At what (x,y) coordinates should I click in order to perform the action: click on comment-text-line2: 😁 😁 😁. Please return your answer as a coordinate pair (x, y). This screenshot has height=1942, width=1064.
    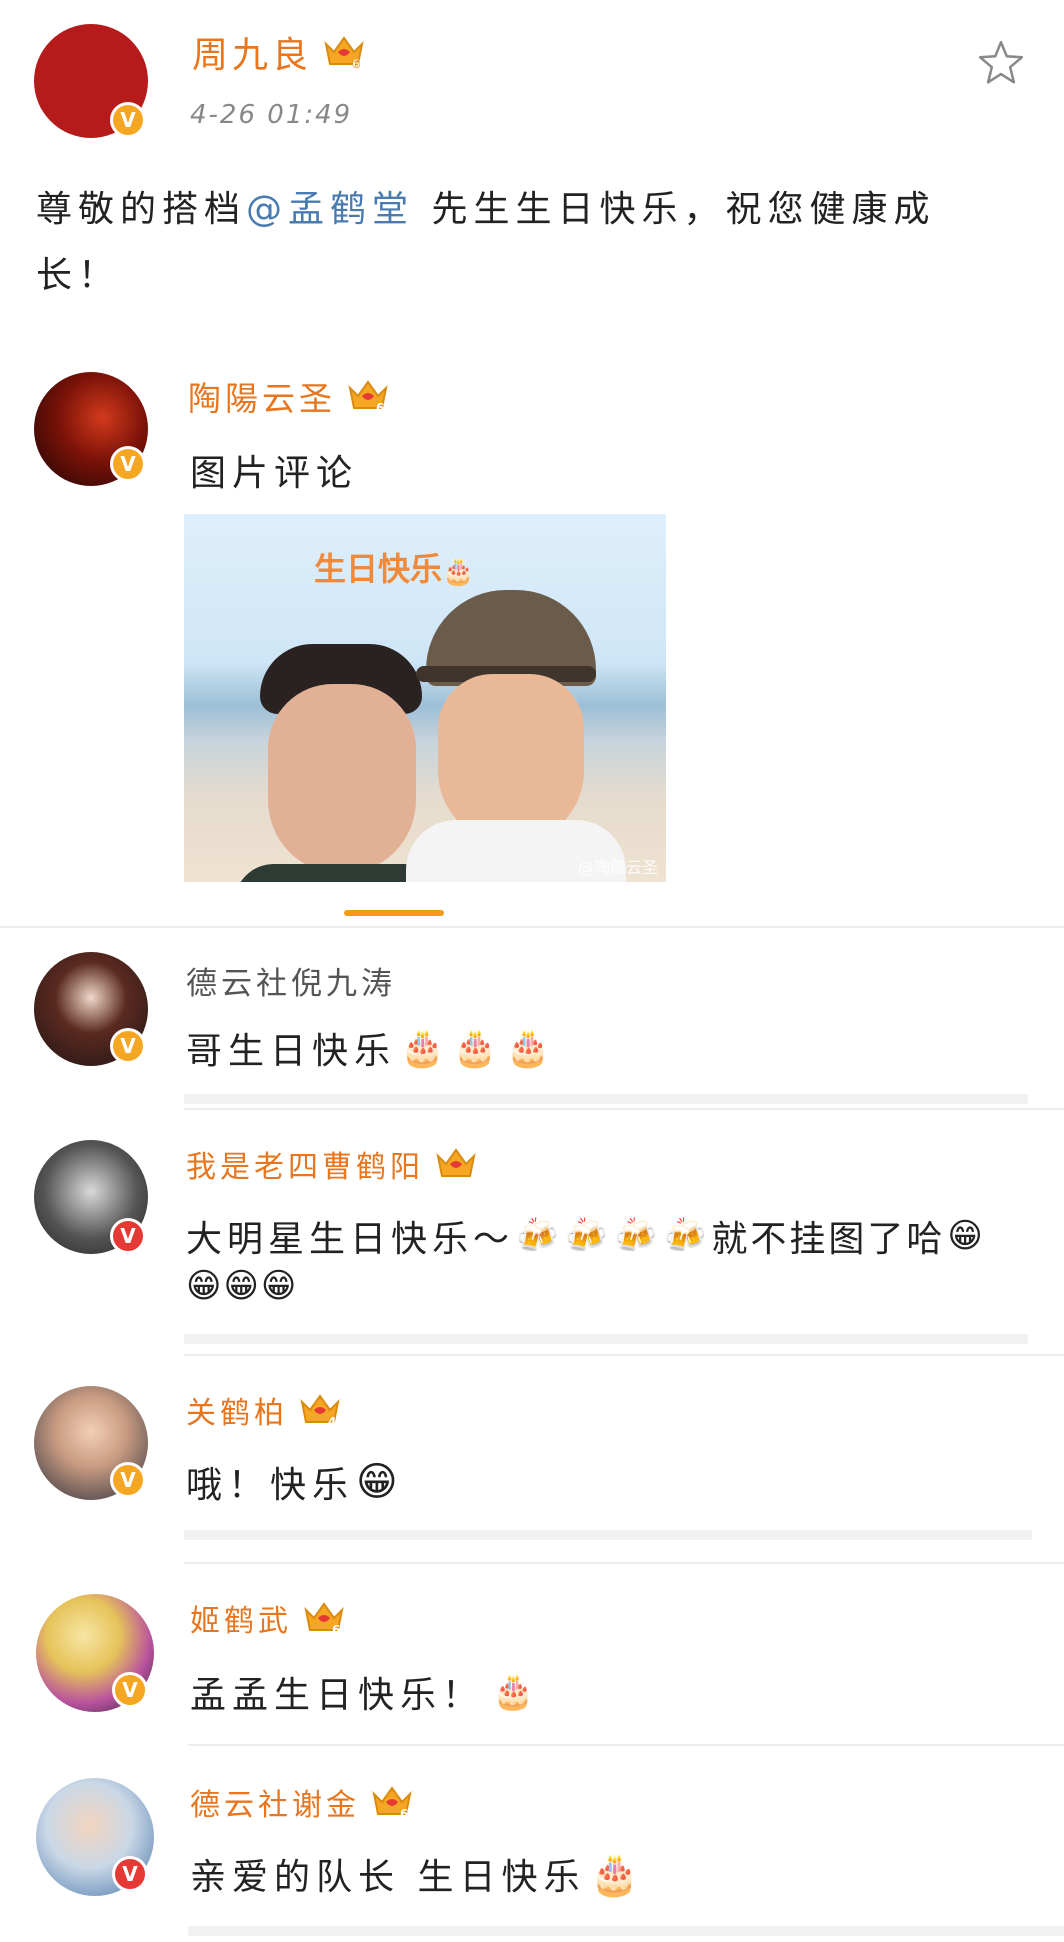
    Looking at the image, I should click on (240, 1286).